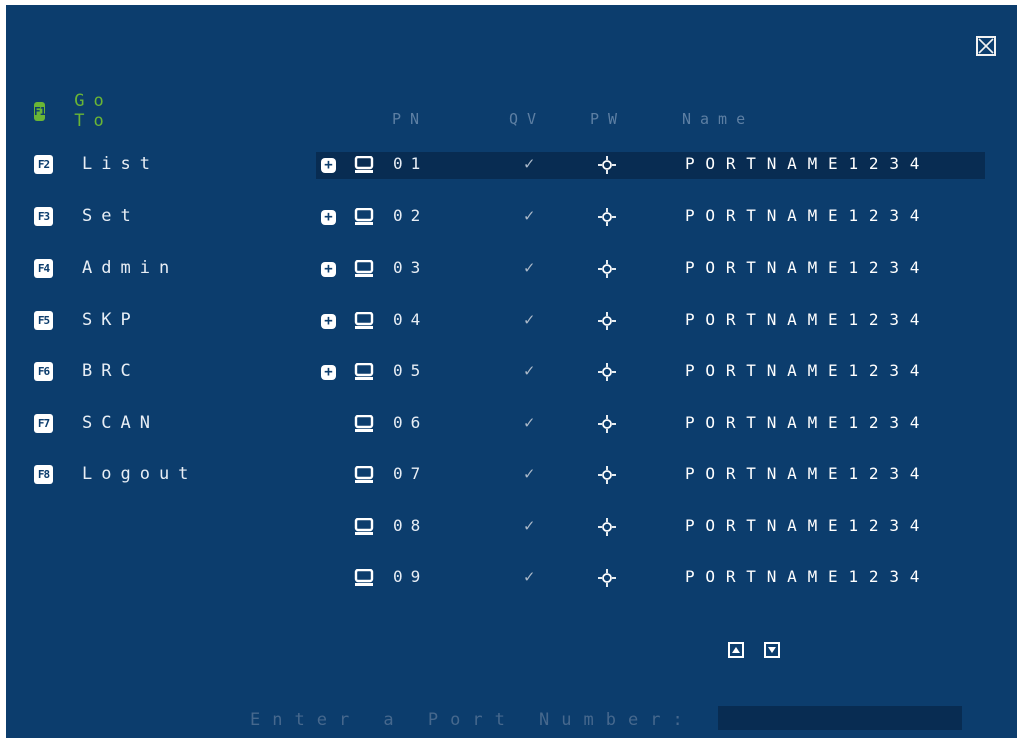 Image resolution: width=1021 pixels, height=738 pixels. I want to click on menu-item-scan: F7 SCAN, so click(96, 423).